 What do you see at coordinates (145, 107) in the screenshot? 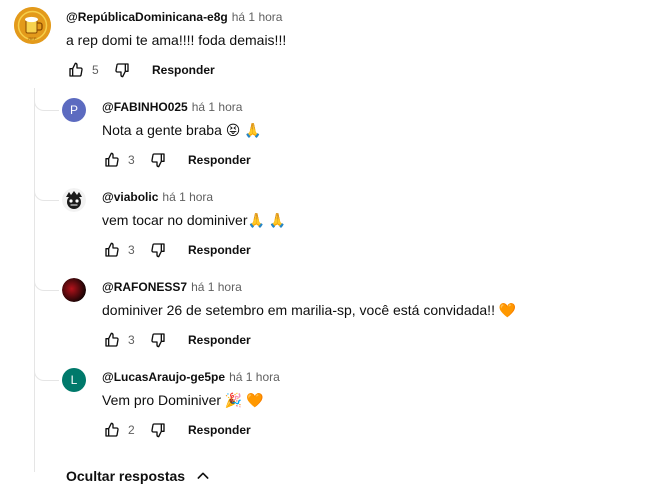
I see `author-name: @FABINHO025` at bounding box center [145, 107].